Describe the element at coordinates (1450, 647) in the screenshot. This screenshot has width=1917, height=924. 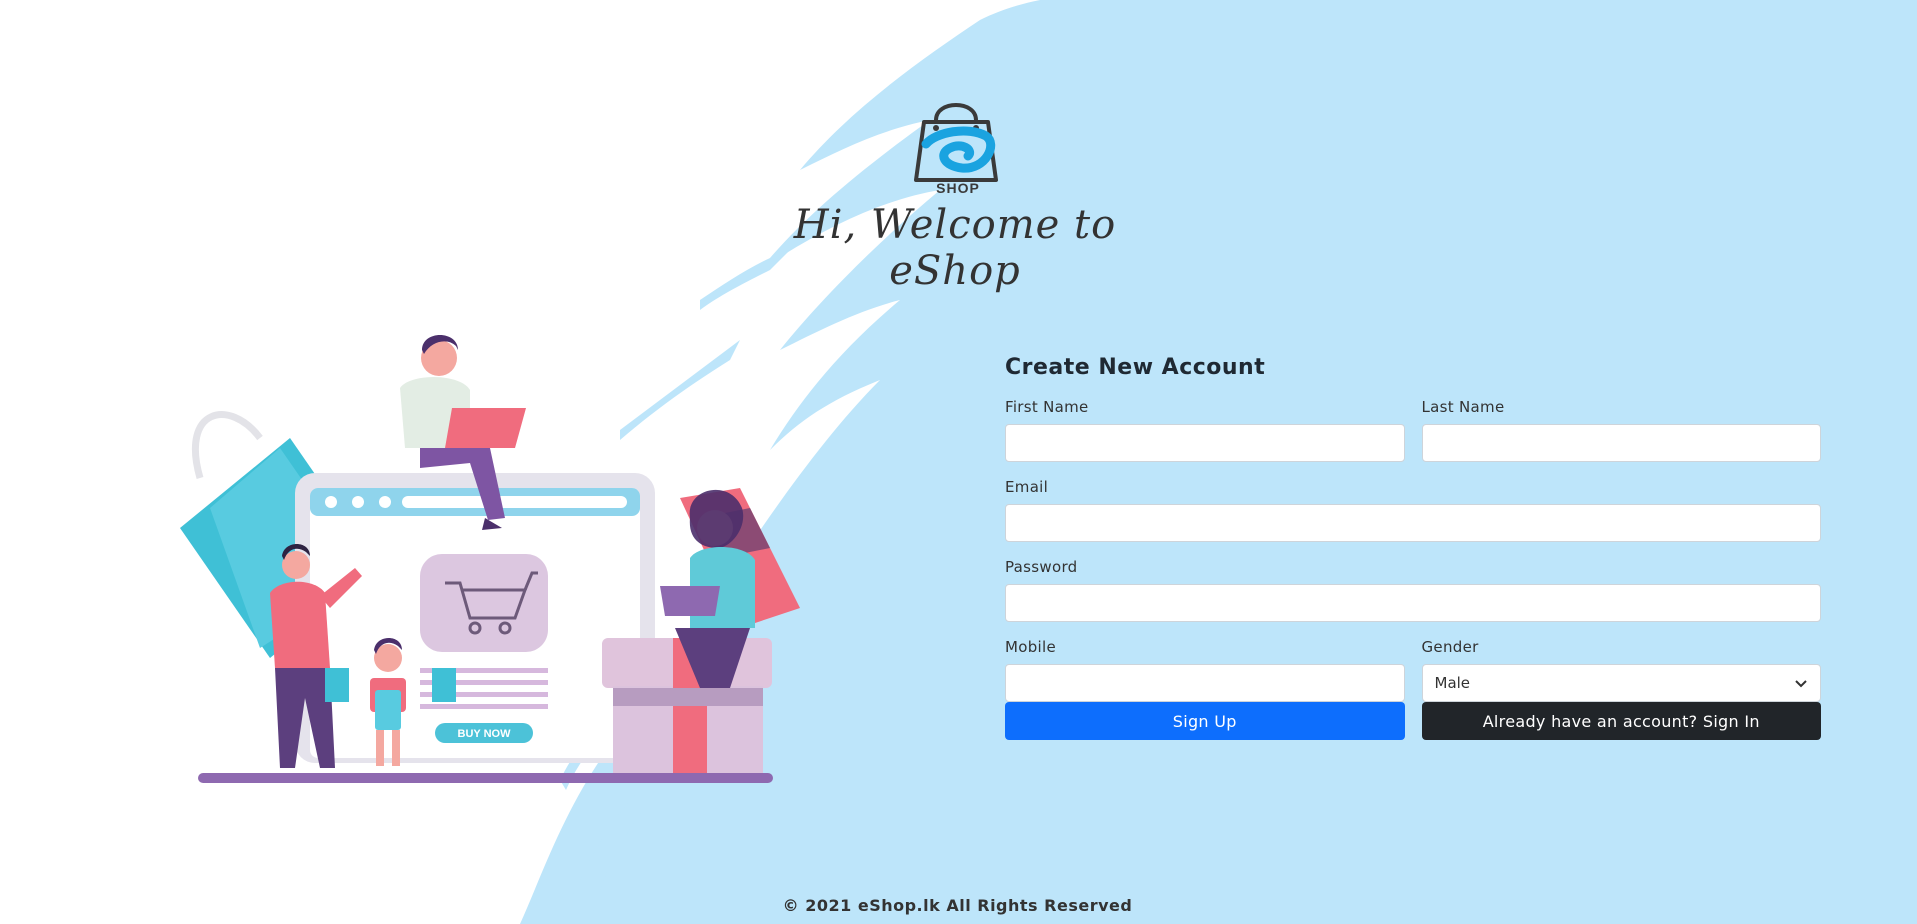
I see `gender-label: Gender` at that location.